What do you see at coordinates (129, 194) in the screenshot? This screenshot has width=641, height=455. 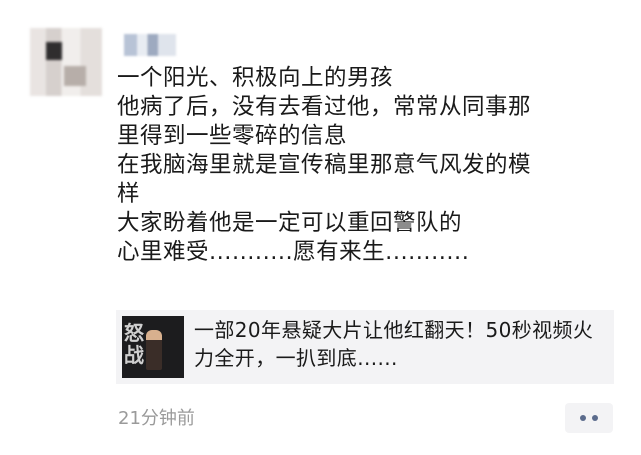 I see `post-line: 样` at bounding box center [129, 194].